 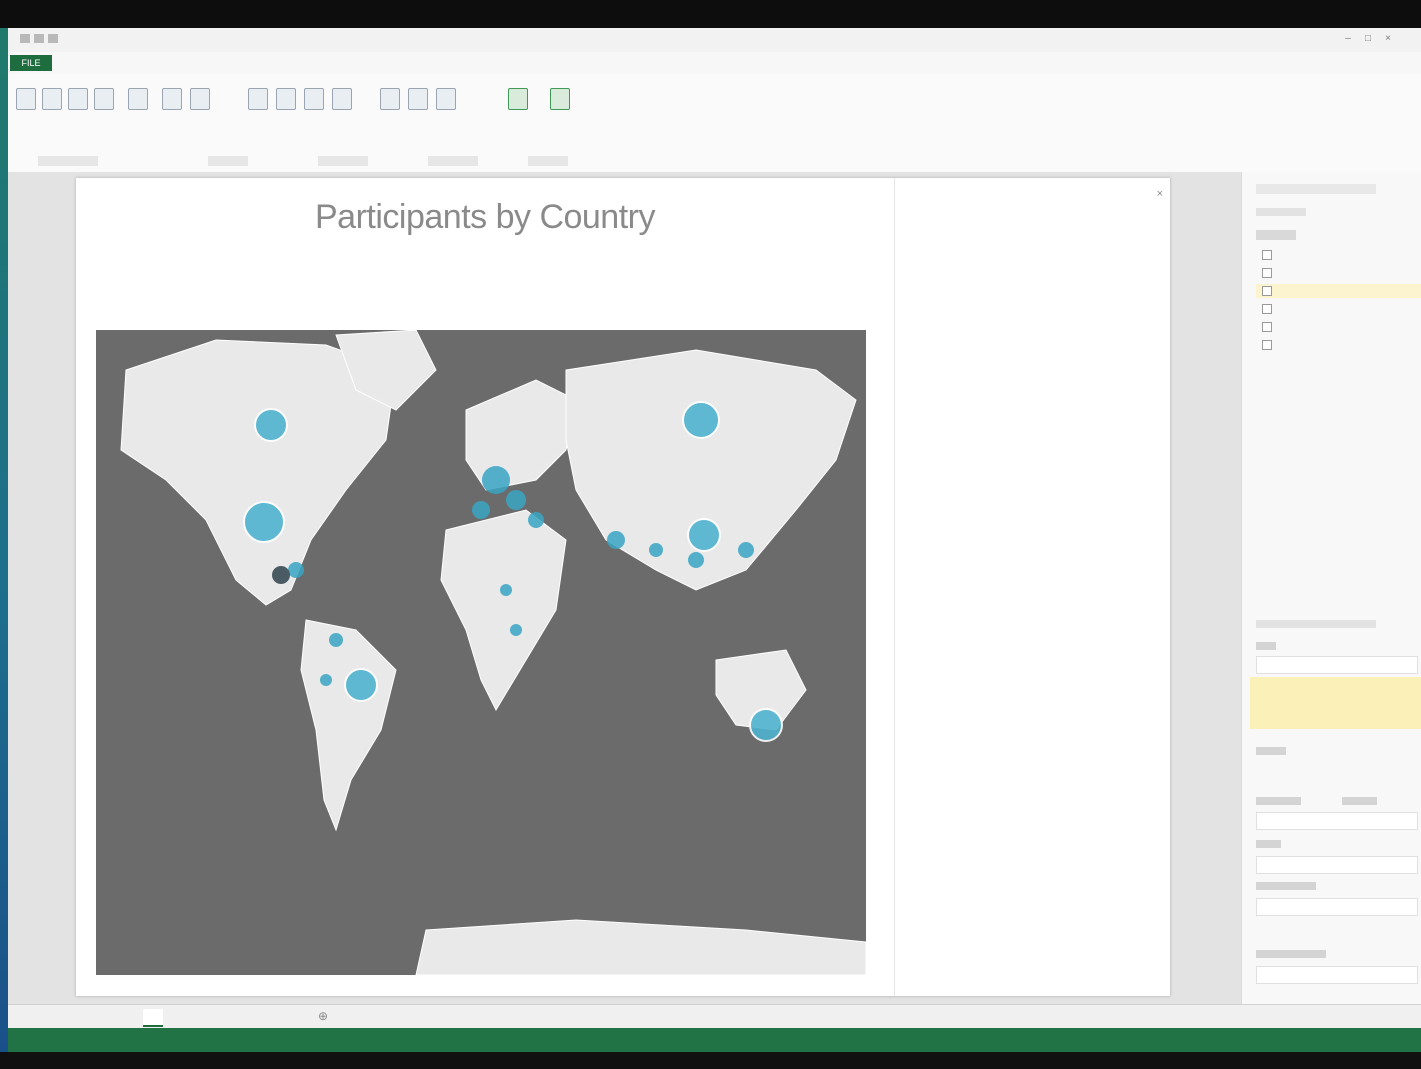 I want to click on europe-shape, so click(x=521, y=435).